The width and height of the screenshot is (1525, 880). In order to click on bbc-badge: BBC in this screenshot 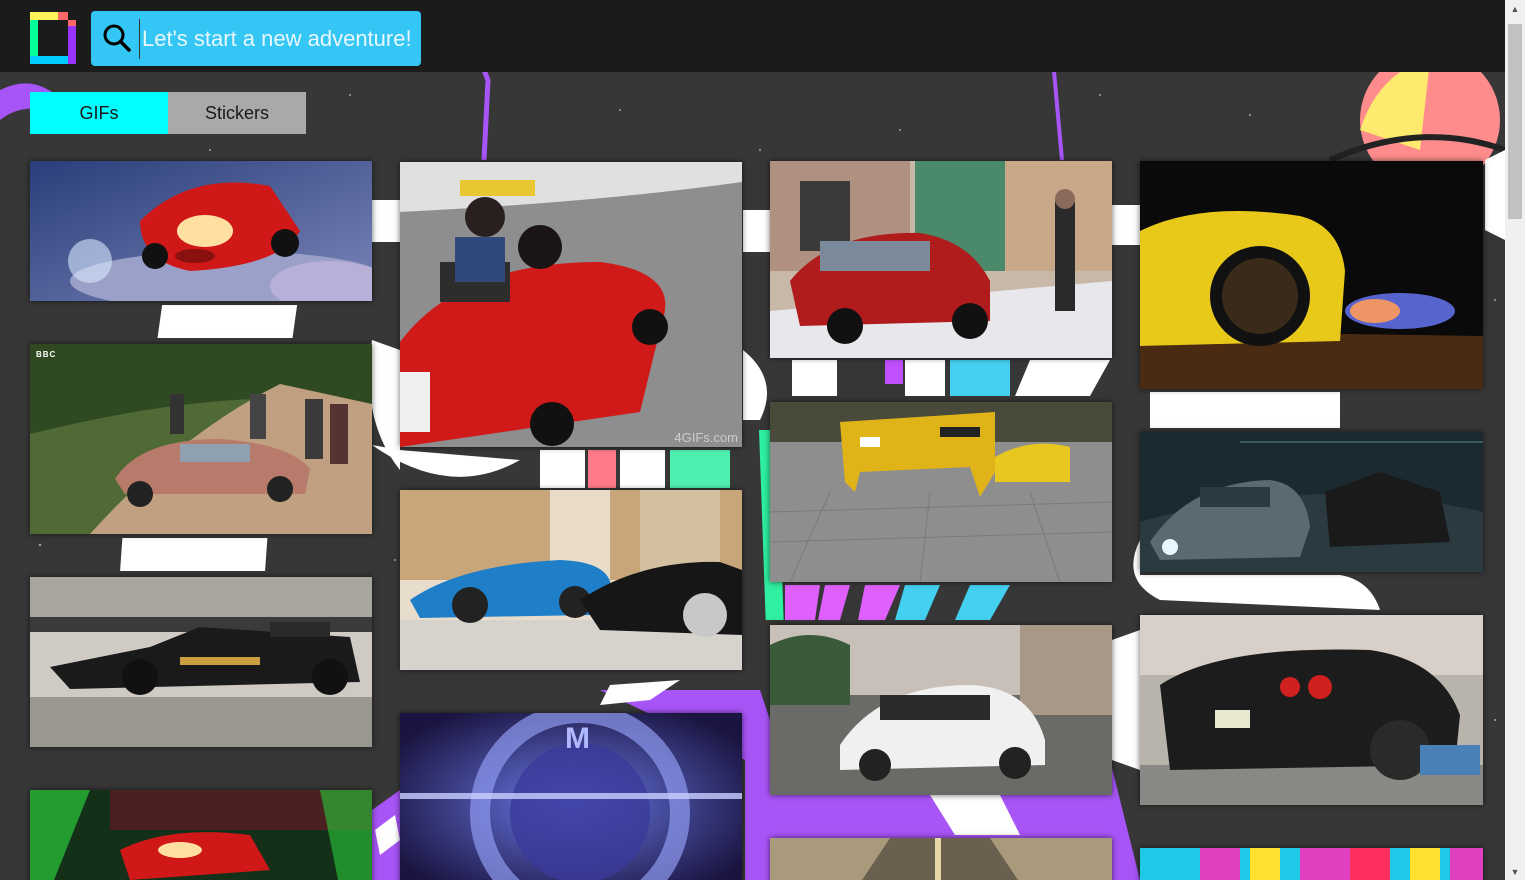, I will do `click(46, 354)`.